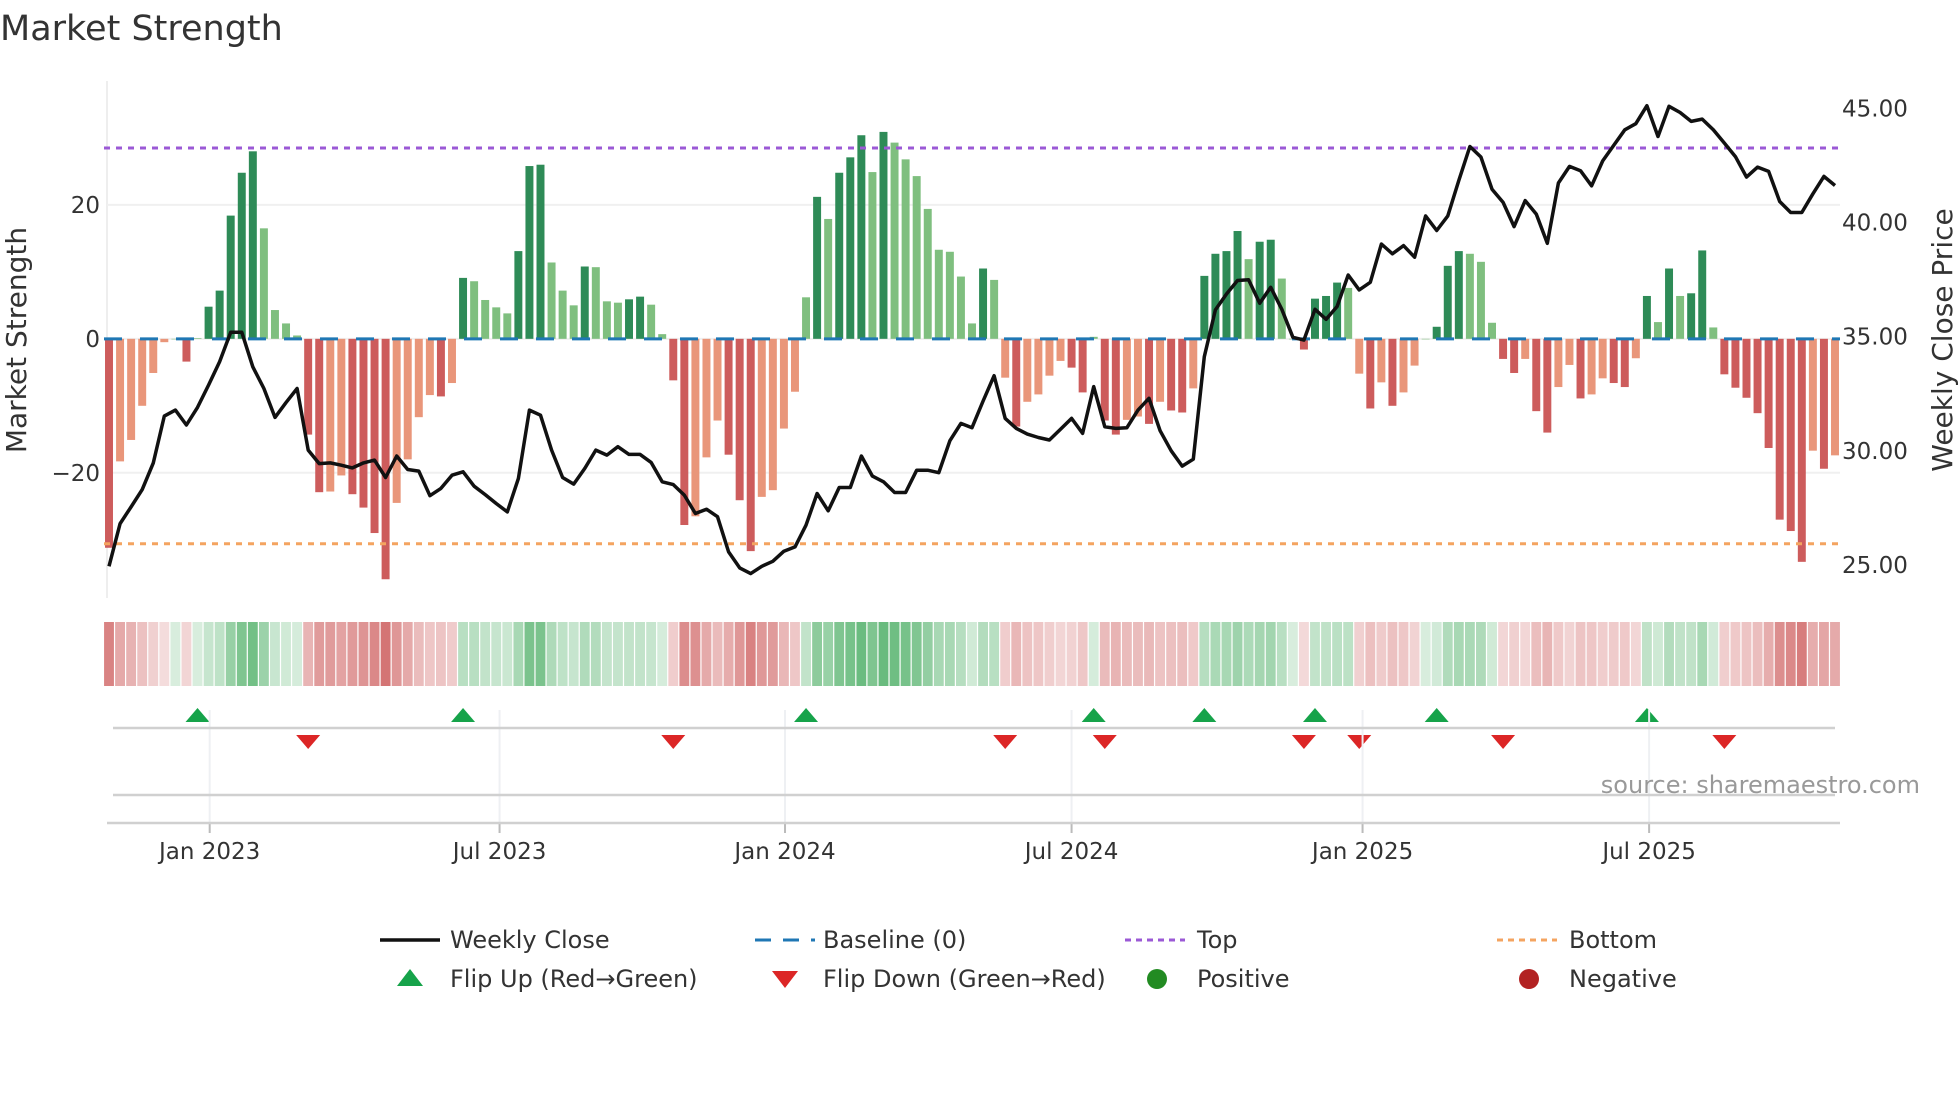 The height and width of the screenshot is (1102, 1960). Describe the element at coordinates (75, 474) in the screenshot. I see `y-tick-label: −20` at that location.